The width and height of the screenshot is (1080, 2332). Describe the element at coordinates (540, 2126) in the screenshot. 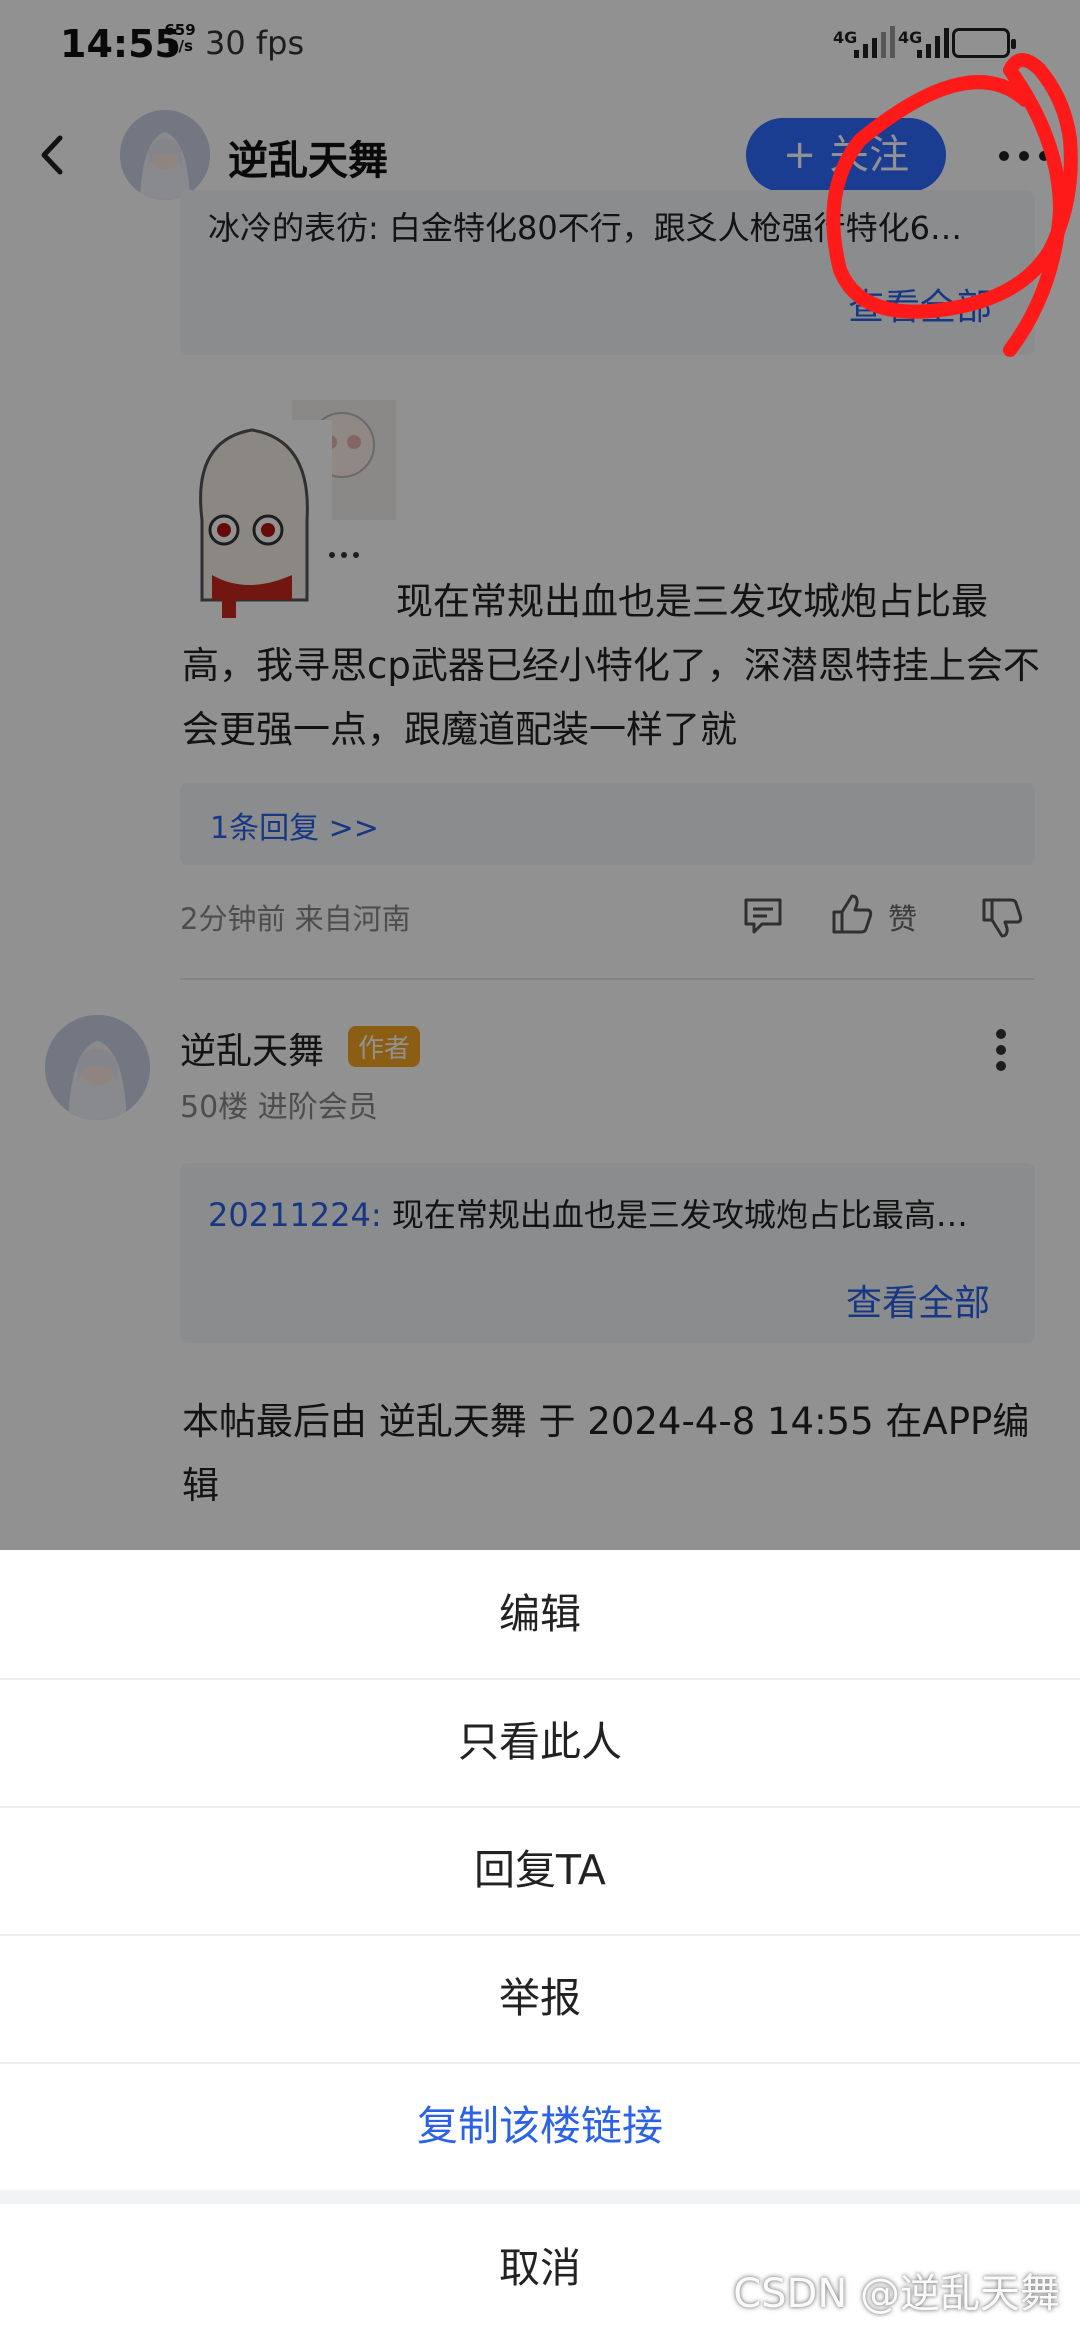

I see `copy-floor-link-option: 复制该楼链接` at that location.